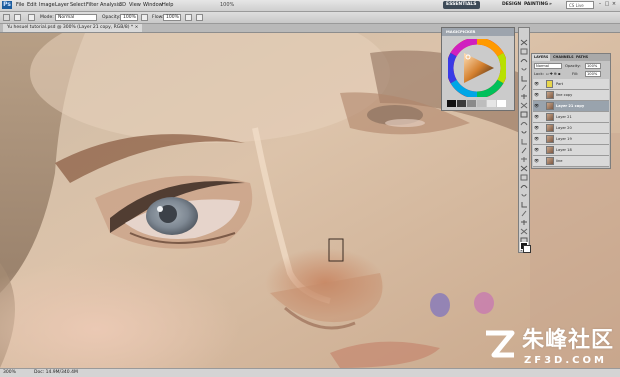  Describe the element at coordinates (593, 74) in the screenshot. I see `fill-field: 100%` at that location.